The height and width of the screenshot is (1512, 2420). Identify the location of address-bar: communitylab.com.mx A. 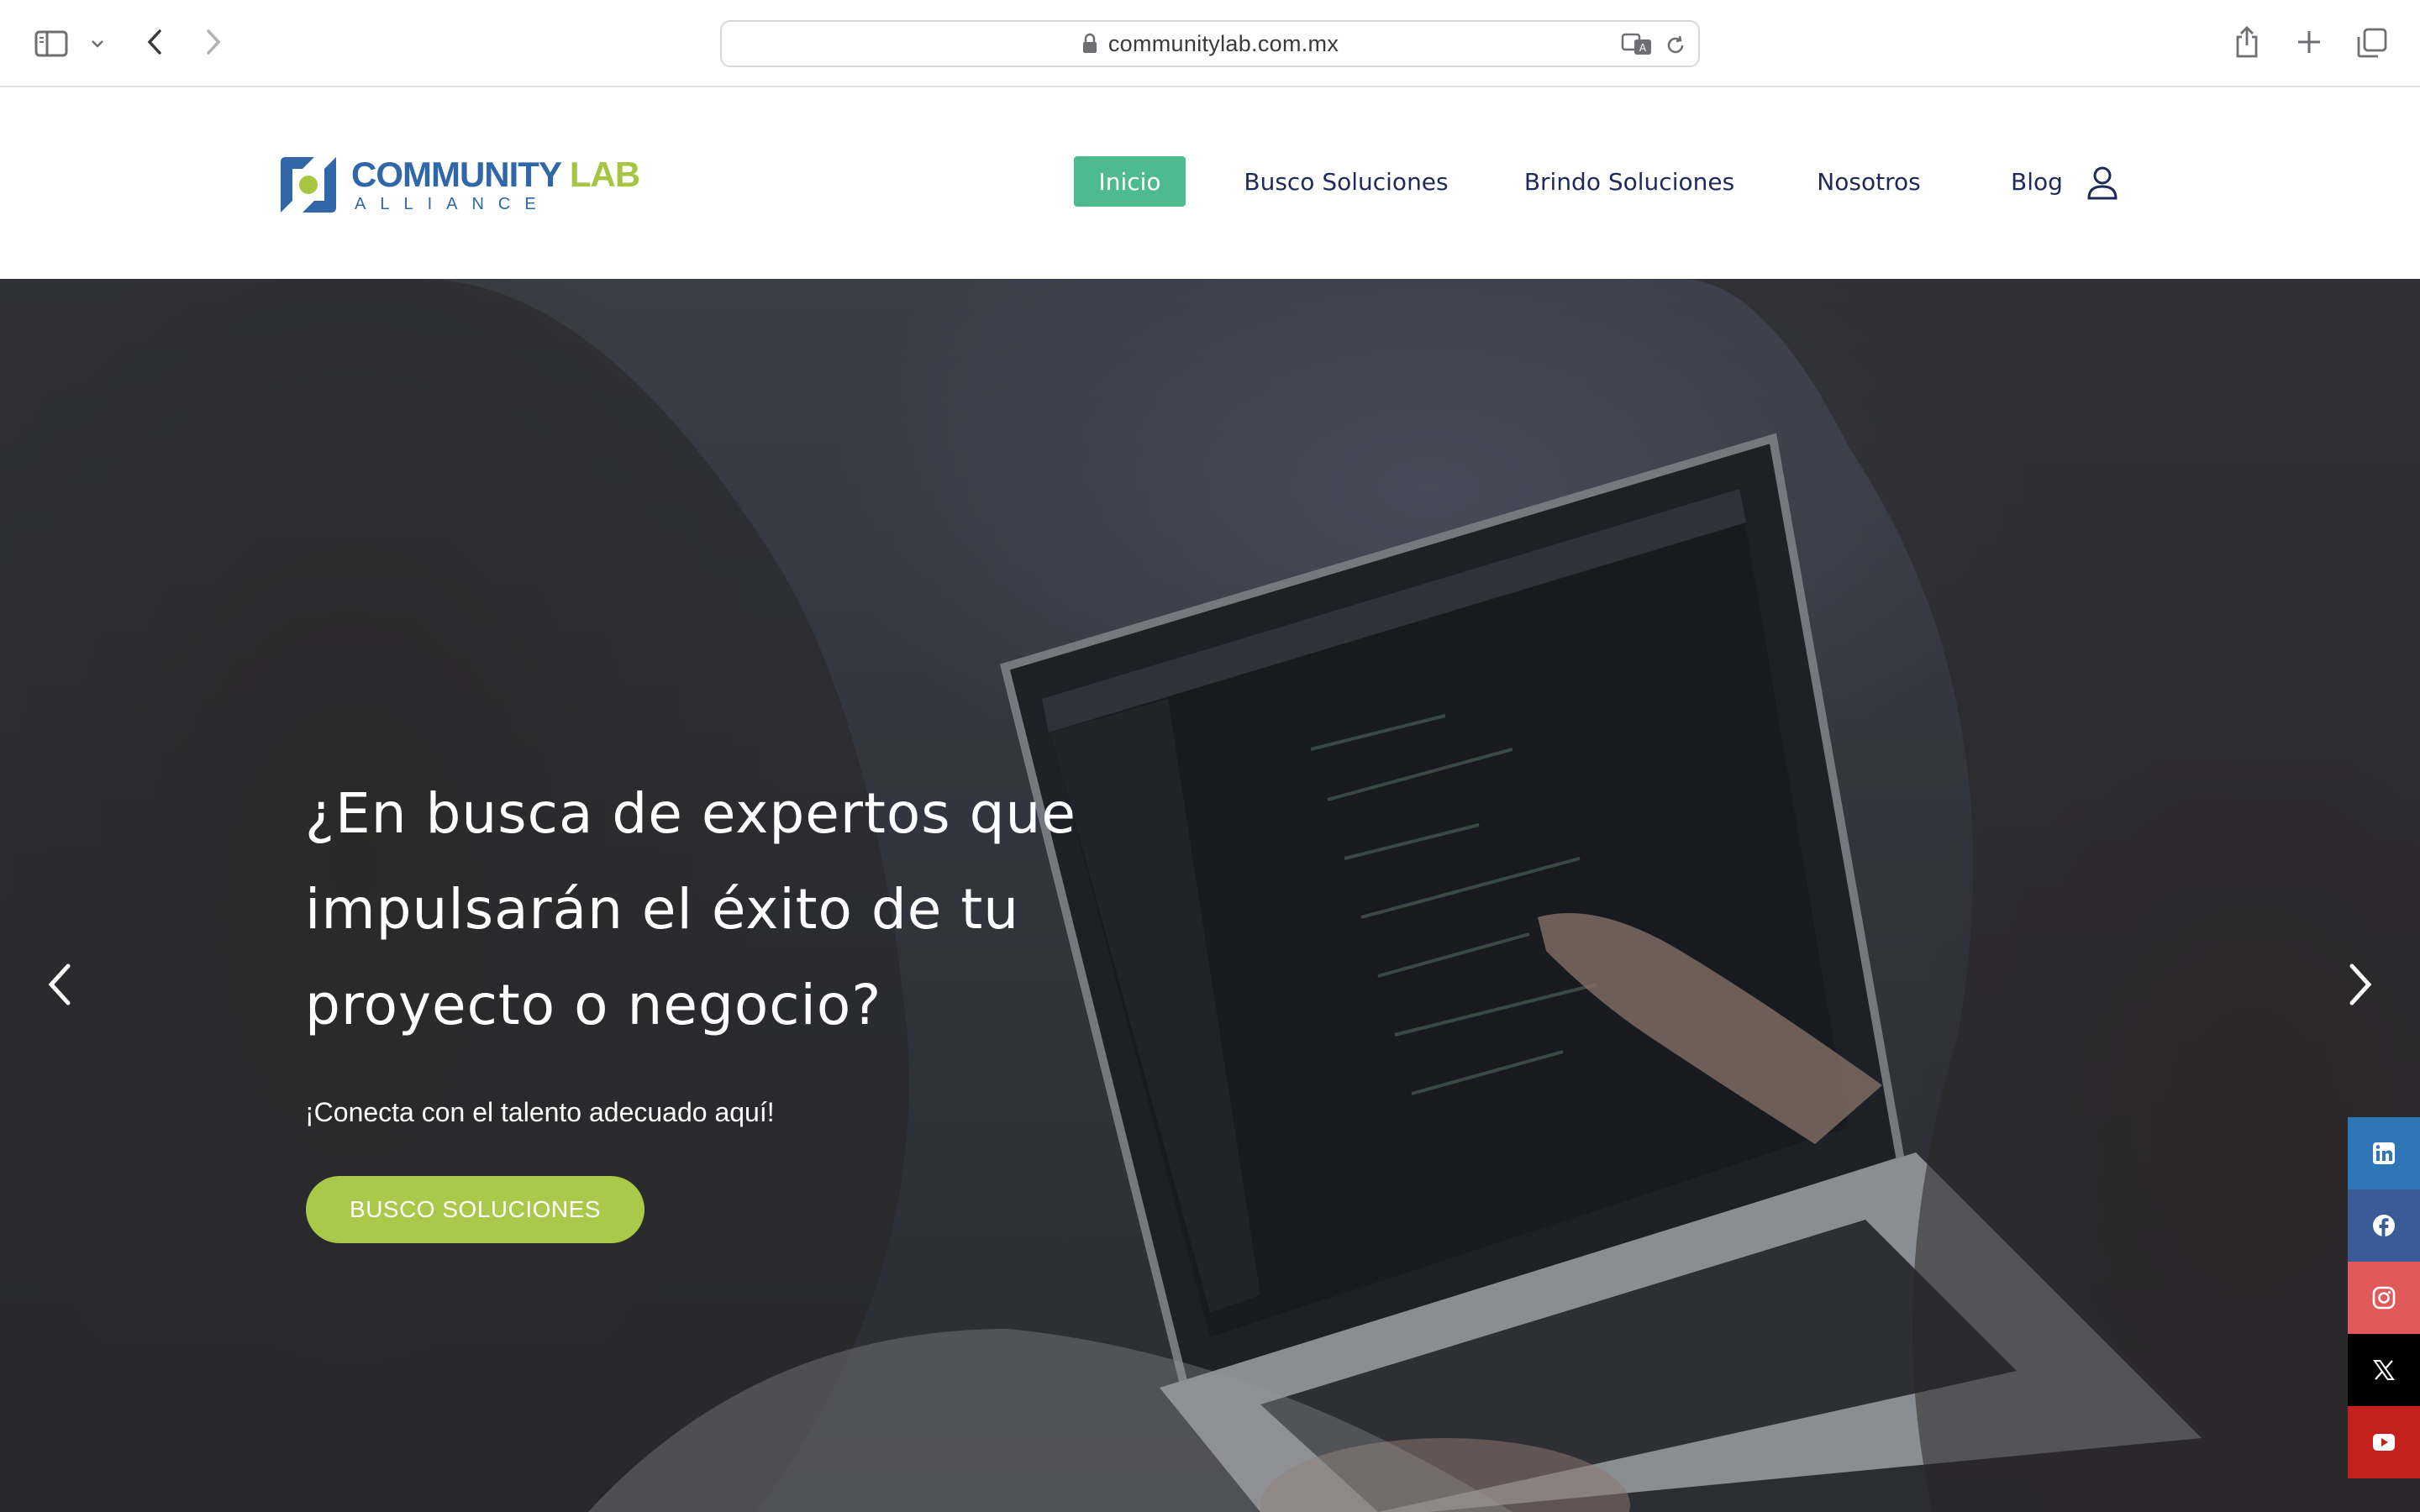
(1210, 43).